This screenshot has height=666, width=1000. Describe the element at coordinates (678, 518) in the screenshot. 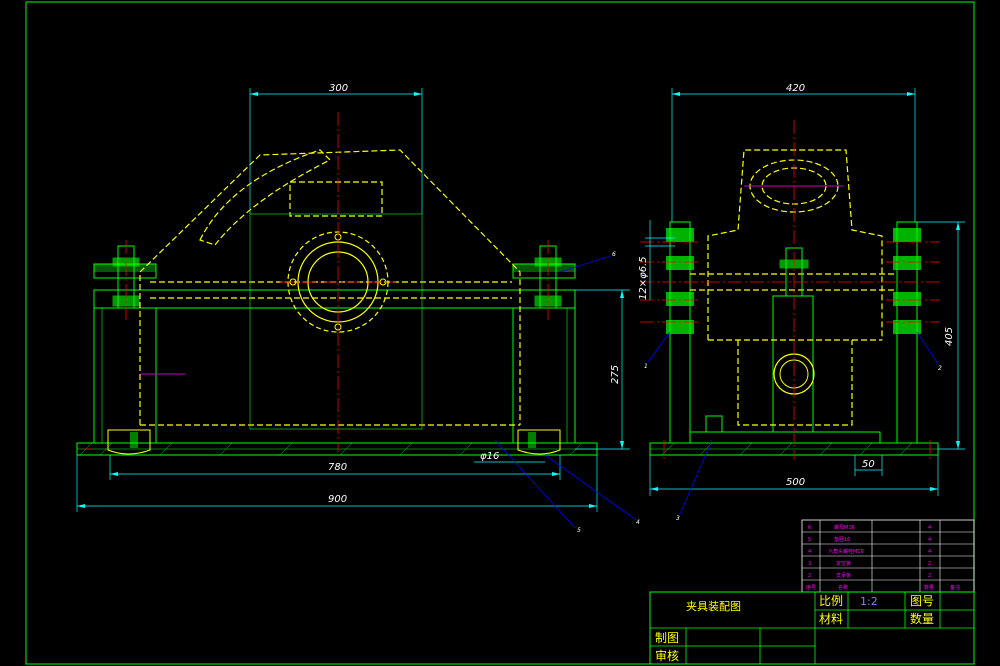

I see `side-leader-3: 3` at that location.